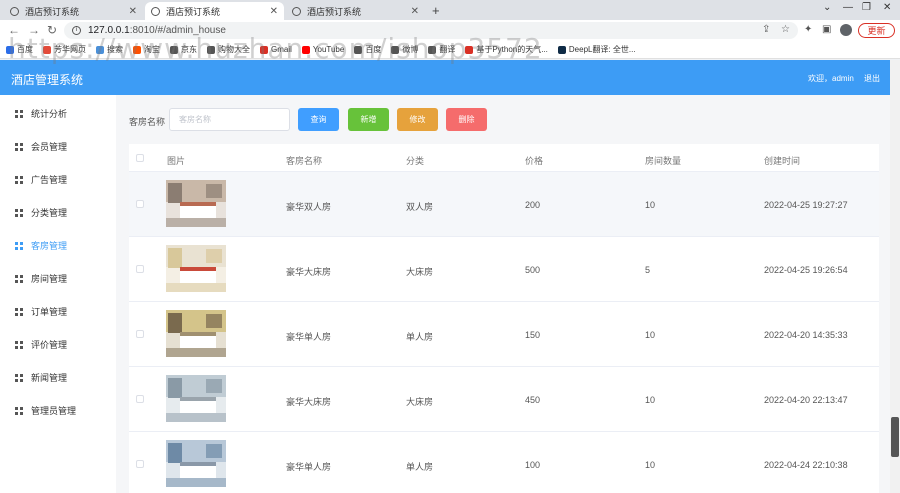 This screenshot has width=900, height=493. What do you see at coordinates (504, 462) in the screenshot?
I see `table-row: 豪华单人房 单人房 100 10 2022-04-24 22:10:38` at bounding box center [504, 462].